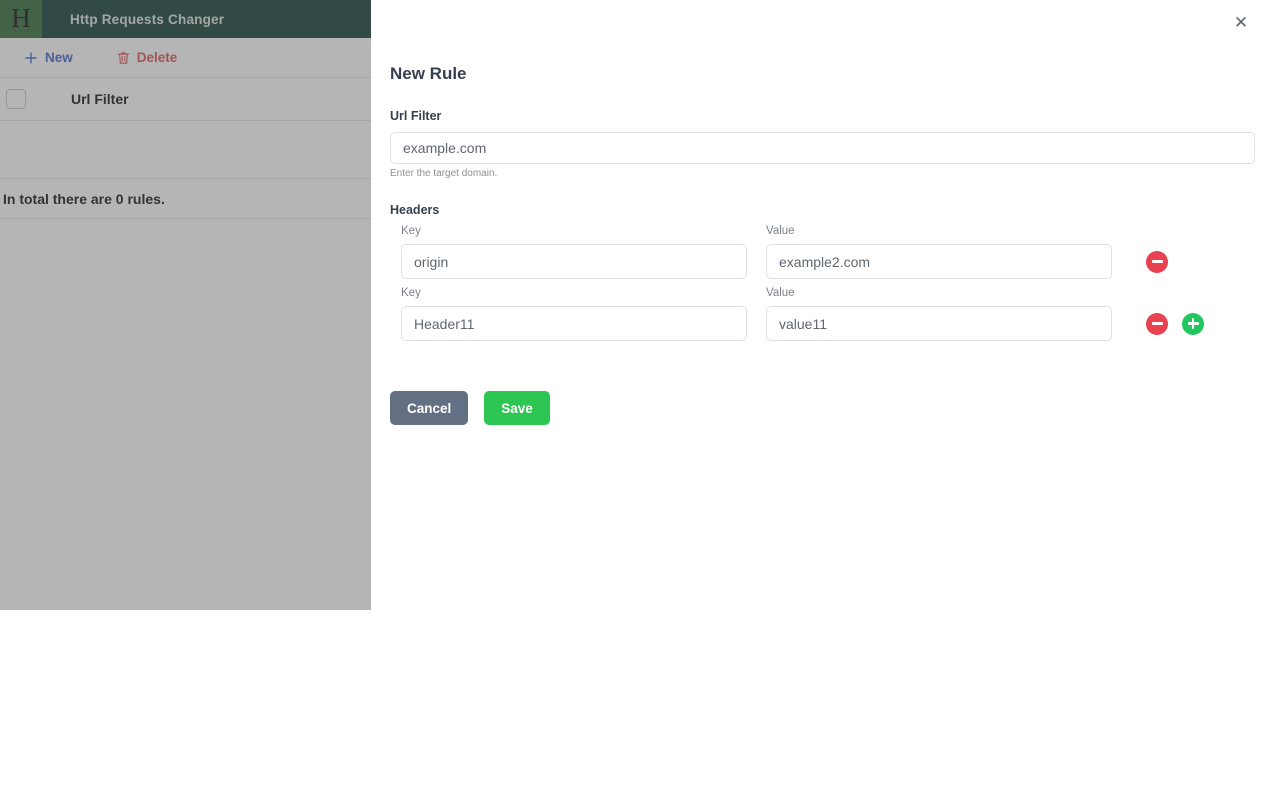 This screenshot has width=1280, height=800. I want to click on modal-actions: Cancel Save, so click(835, 408).